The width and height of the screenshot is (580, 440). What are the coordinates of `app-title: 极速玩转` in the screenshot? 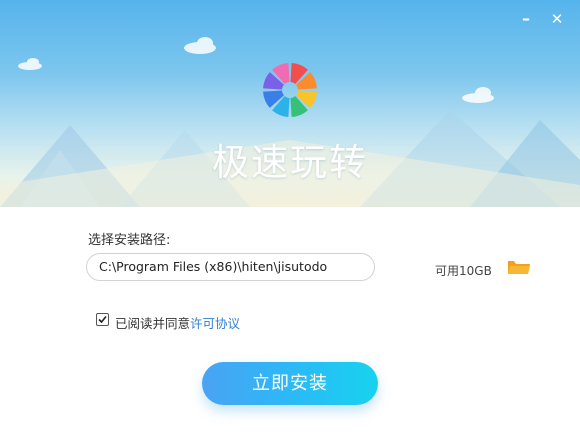 It's located at (290, 162).